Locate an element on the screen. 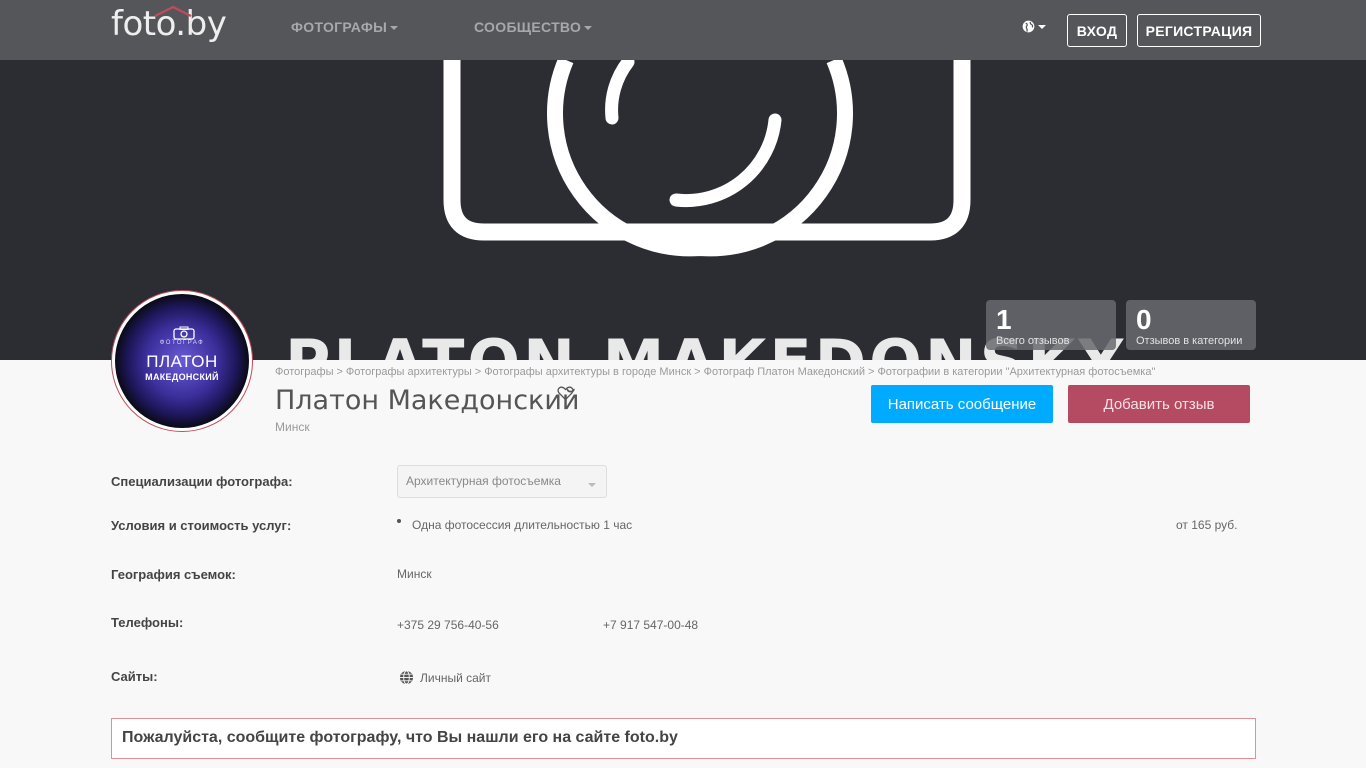 The width and height of the screenshot is (1366, 768). logo-roof-icon is located at coordinates (173, 11).